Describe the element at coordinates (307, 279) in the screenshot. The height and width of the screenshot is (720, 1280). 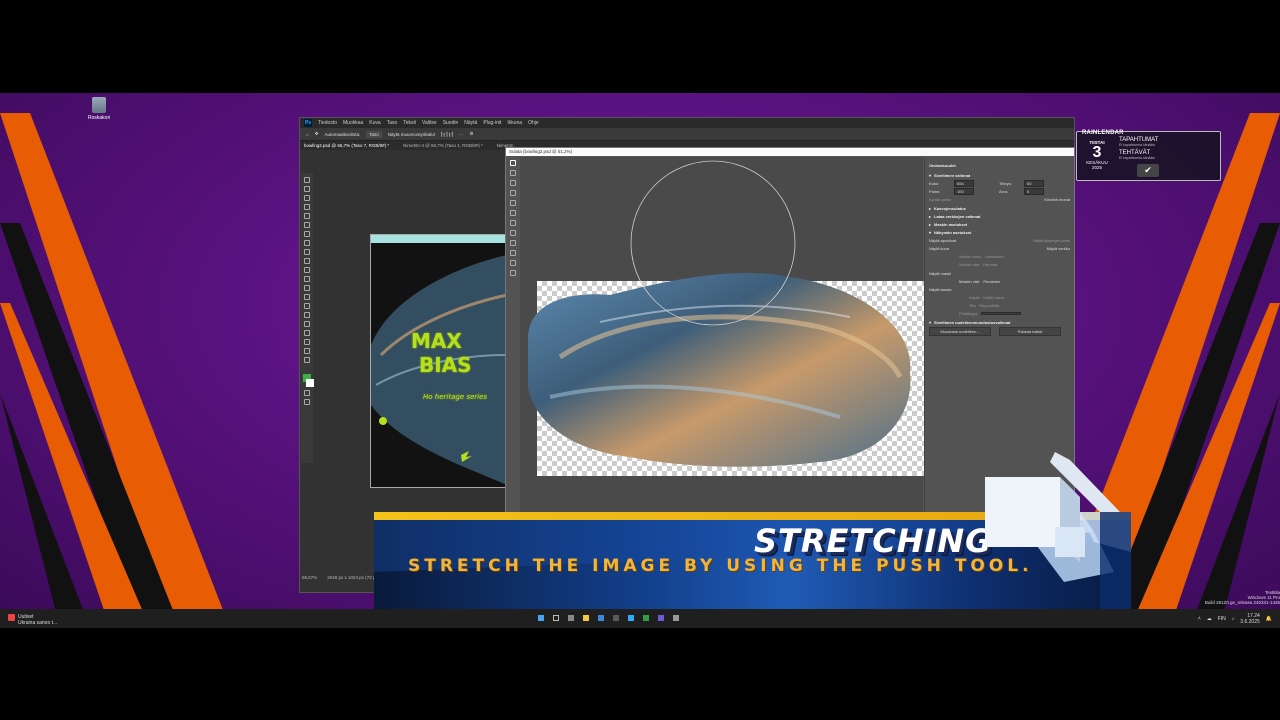
I see `eraser-tool-icon` at that location.